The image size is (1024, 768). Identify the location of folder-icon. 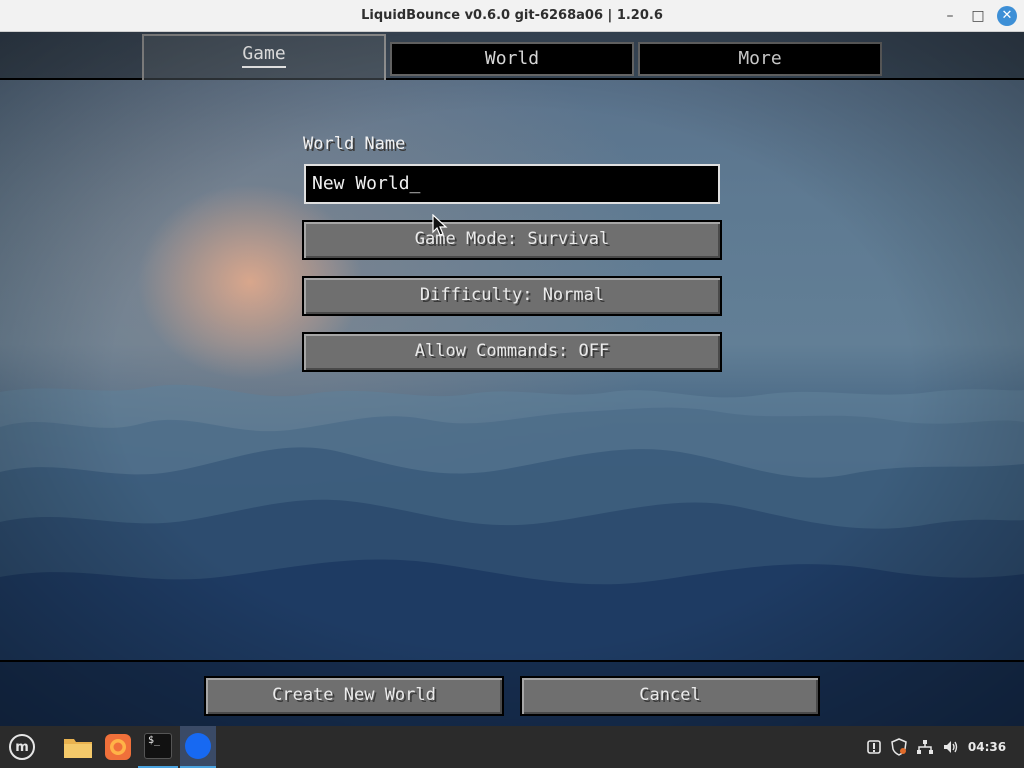
(78, 748).